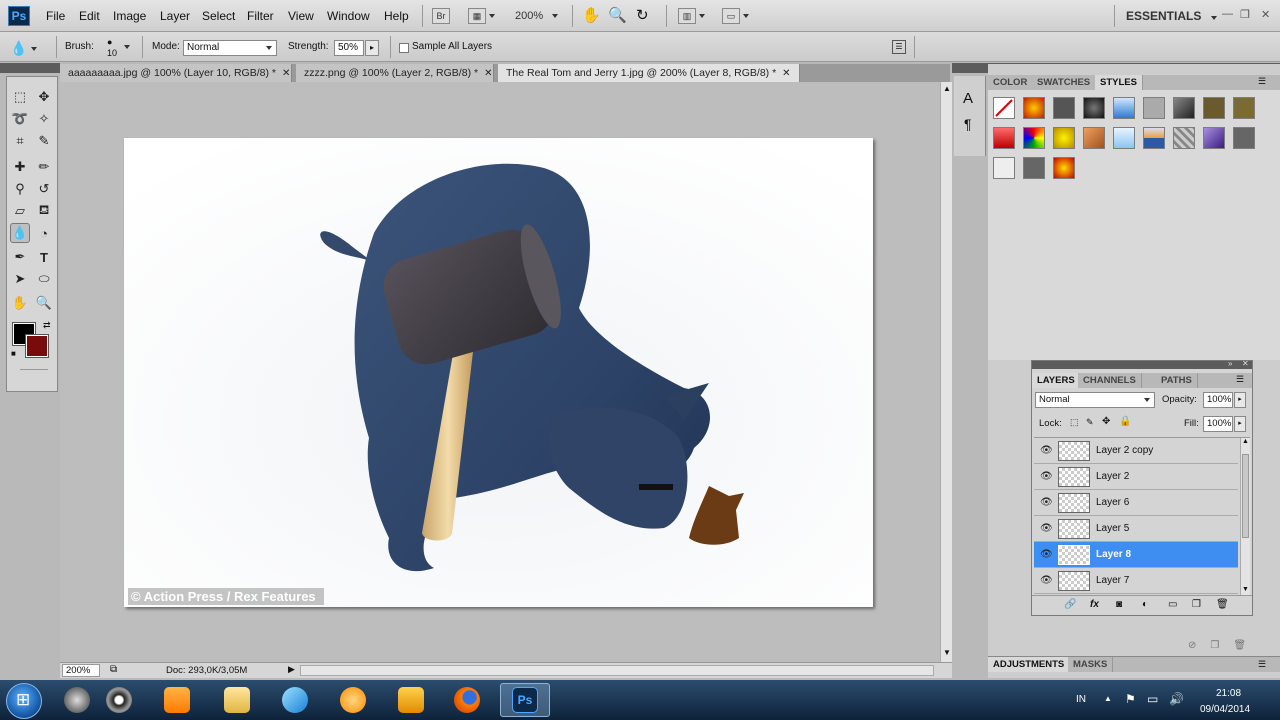 The height and width of the screenshot is (720, 1280). Describe the element at coordinates (1196, 604) in the screenshot. I see `new-layer-icon: ❐` at that location.